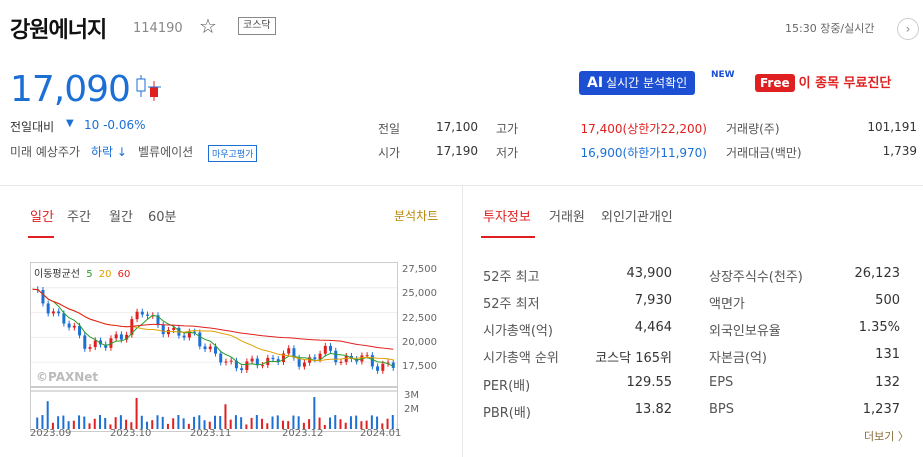 Image resolution: width=923 pixels, height=457 pixels. I want to click on free-diagnosis-button: Free 이 종목 무료진단, so click(823, 83).